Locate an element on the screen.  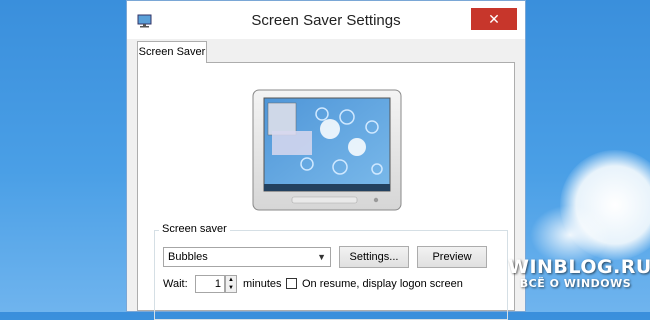
spin-down-icon: ▼ is located at coordinates (231, 288).